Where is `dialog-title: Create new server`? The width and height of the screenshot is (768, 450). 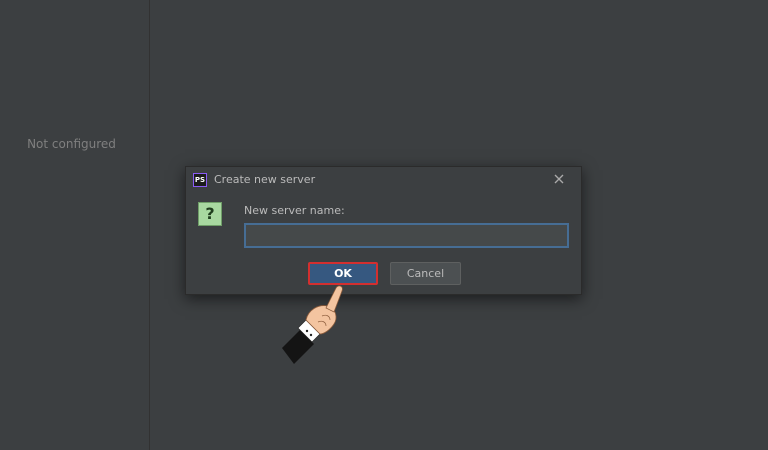 dialog-title: Create new server is located at coordinates (265, 179).